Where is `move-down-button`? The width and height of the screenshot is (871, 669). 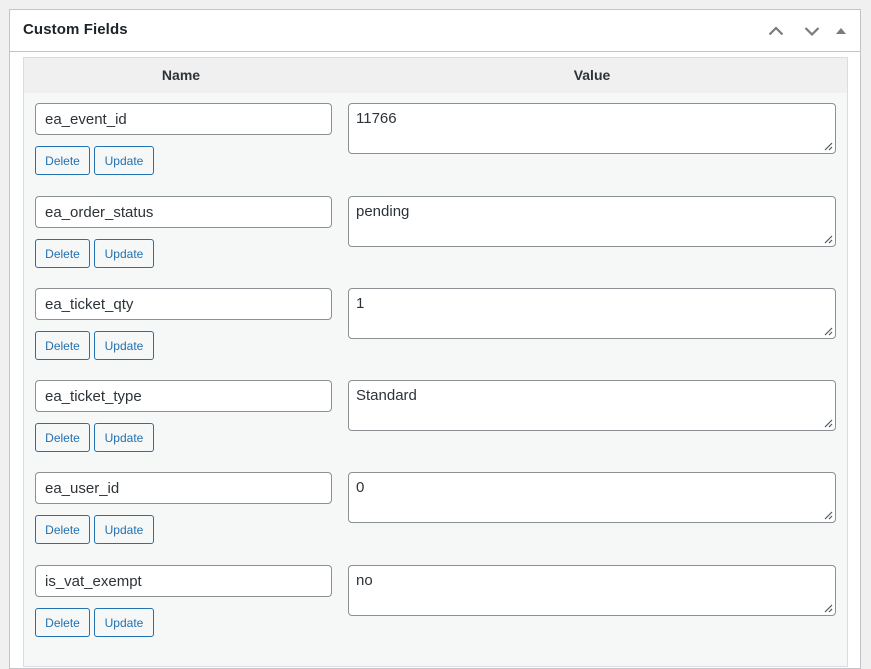 move-down-button is located at coordinates (812, 31).